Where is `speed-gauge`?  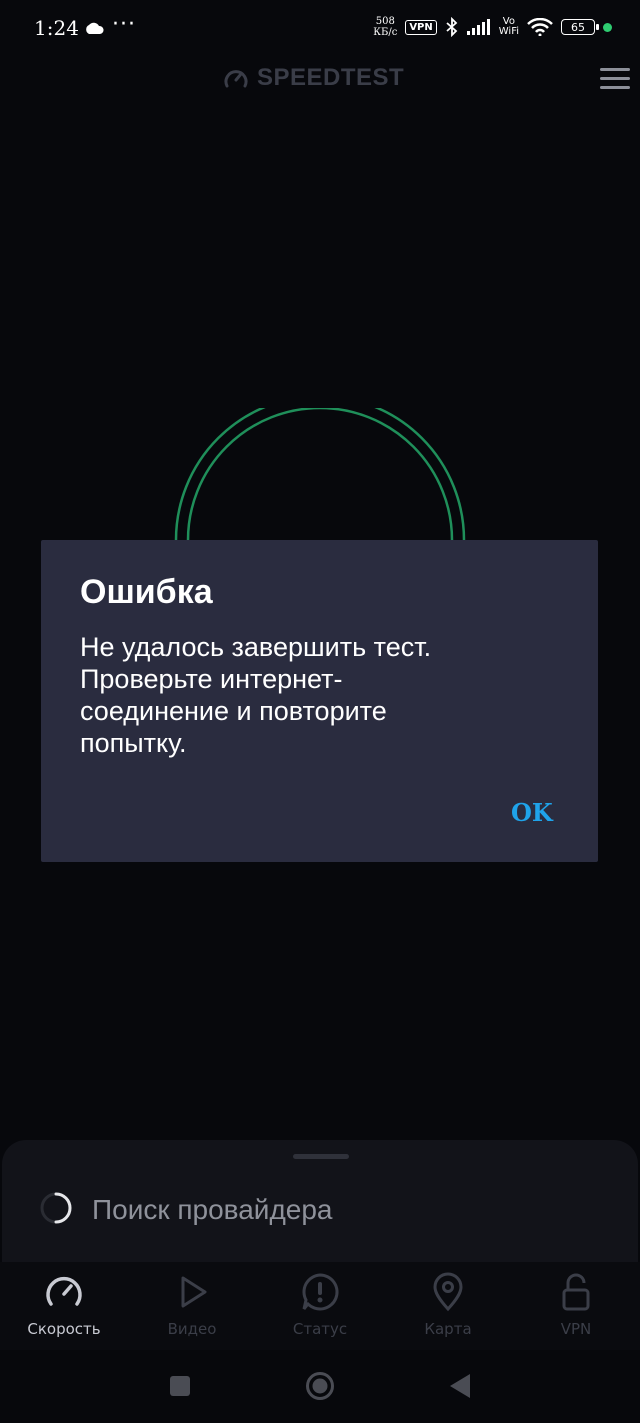 speed-gauge is located at coordinates (320, 474).